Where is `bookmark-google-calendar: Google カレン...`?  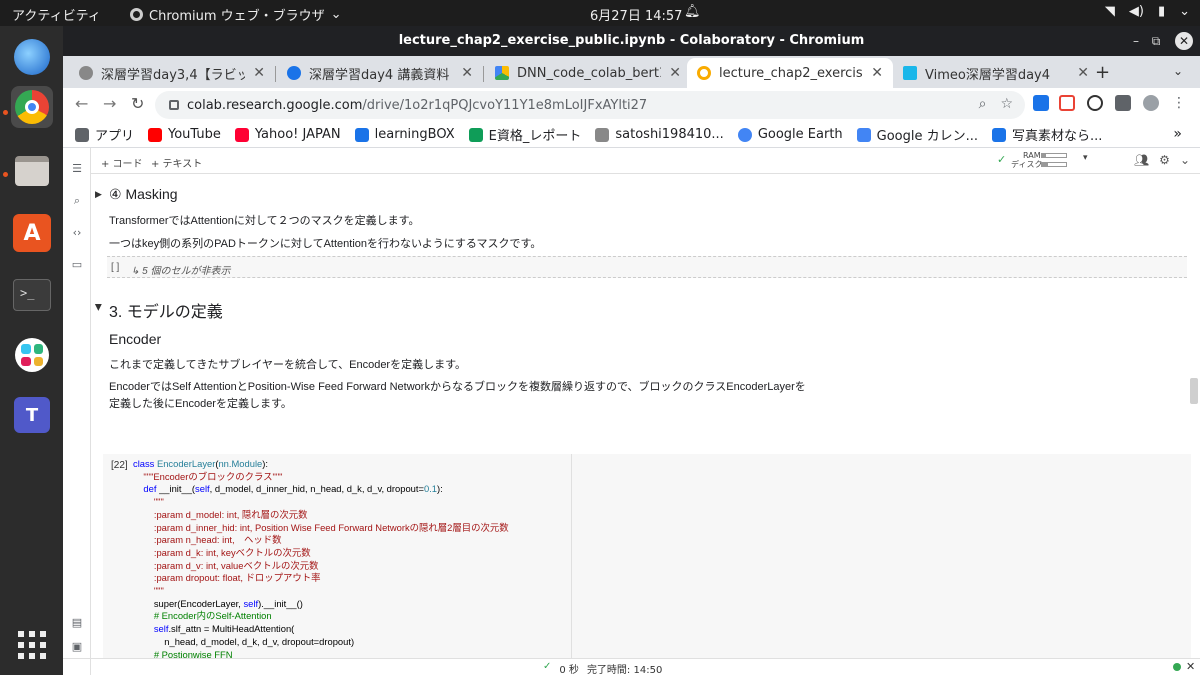
bookmark-google-calendar: Google カレン... is located at coordinates (917, 134).